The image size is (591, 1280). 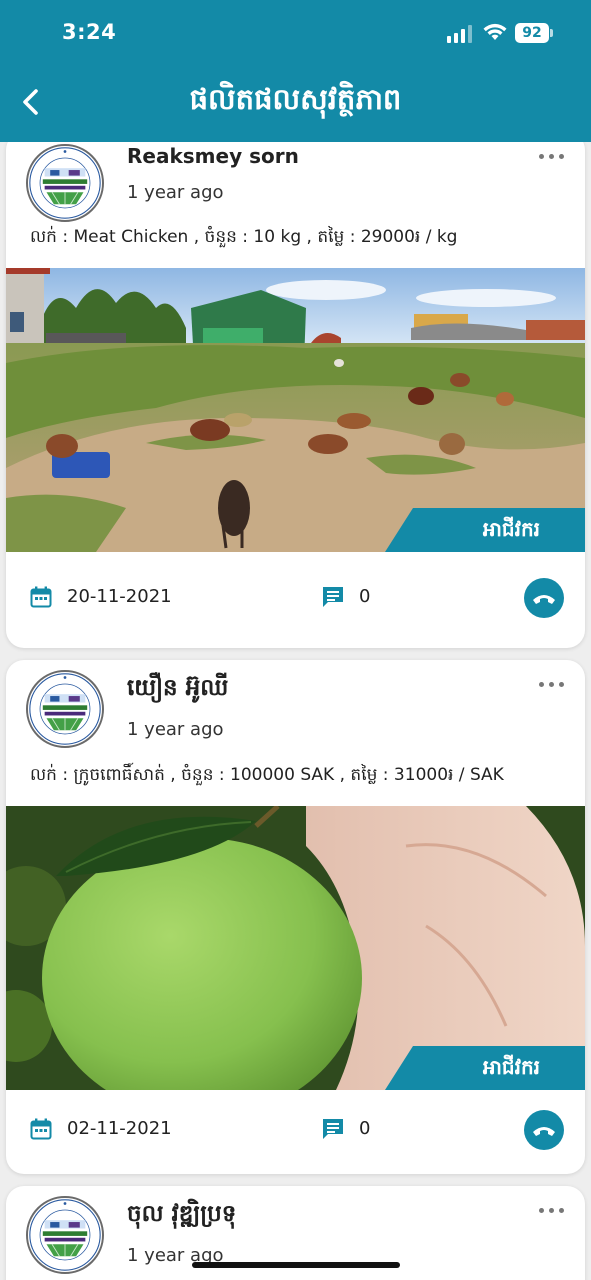 What do you see at coordinates (181, 1216) in the screenshot?
I see `author-name: ចុល វុឌ្ឍិប្រទុ` at bounding box center [181, 1216].